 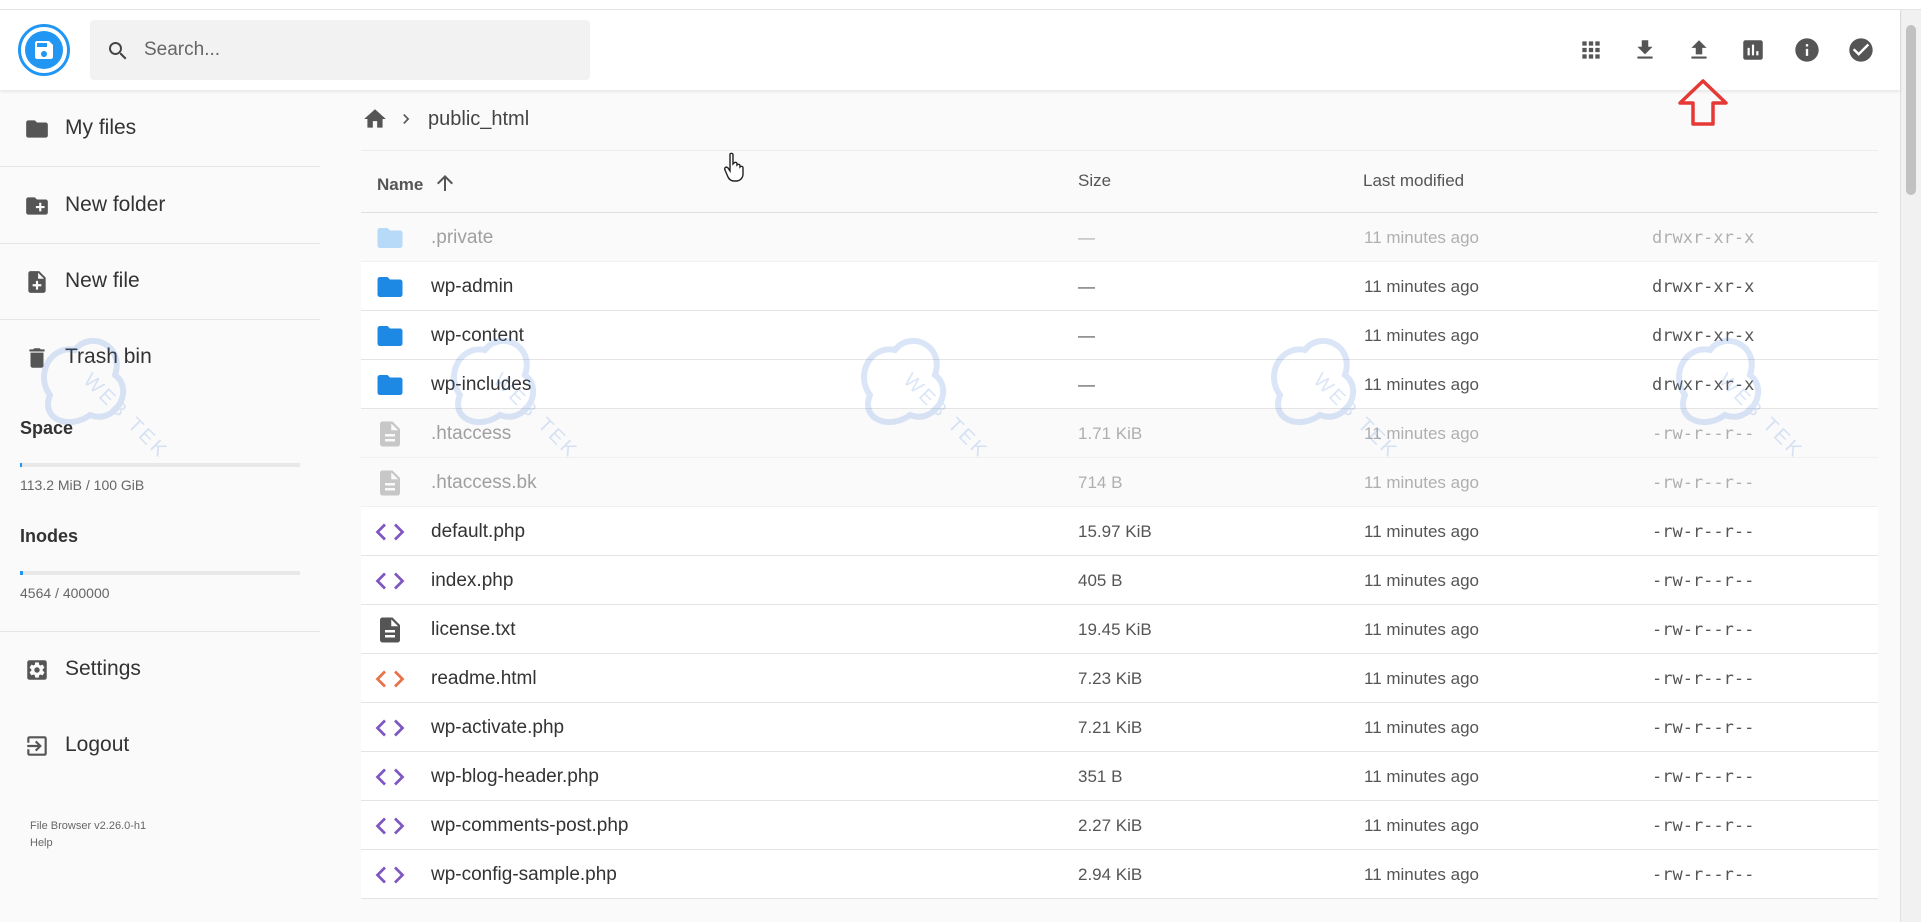 What do you see at coordinates (950, 50) in the screenshot?
I see `app-header` at bounding box center [950, 50].